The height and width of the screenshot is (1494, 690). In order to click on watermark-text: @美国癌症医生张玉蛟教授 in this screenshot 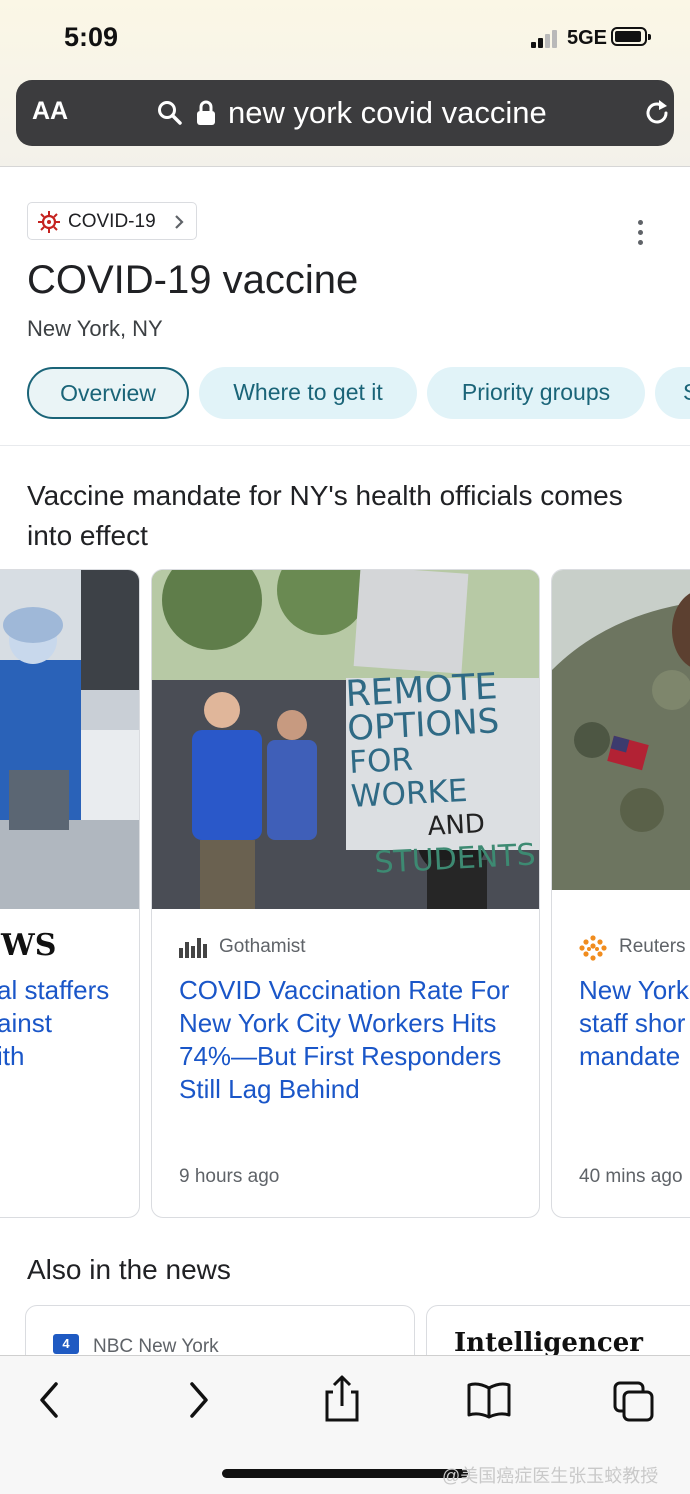, I will do `click(550, 1476)`.